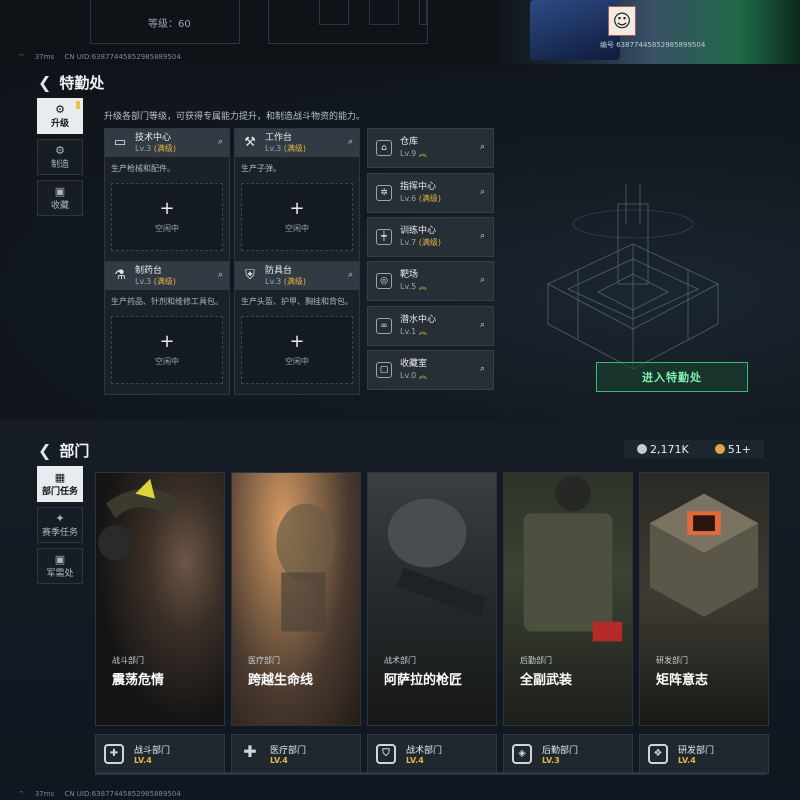 The height and width of the screenshot is (800, 800). I want to click on upgrade-icon: ⚙, so click(60, 109).